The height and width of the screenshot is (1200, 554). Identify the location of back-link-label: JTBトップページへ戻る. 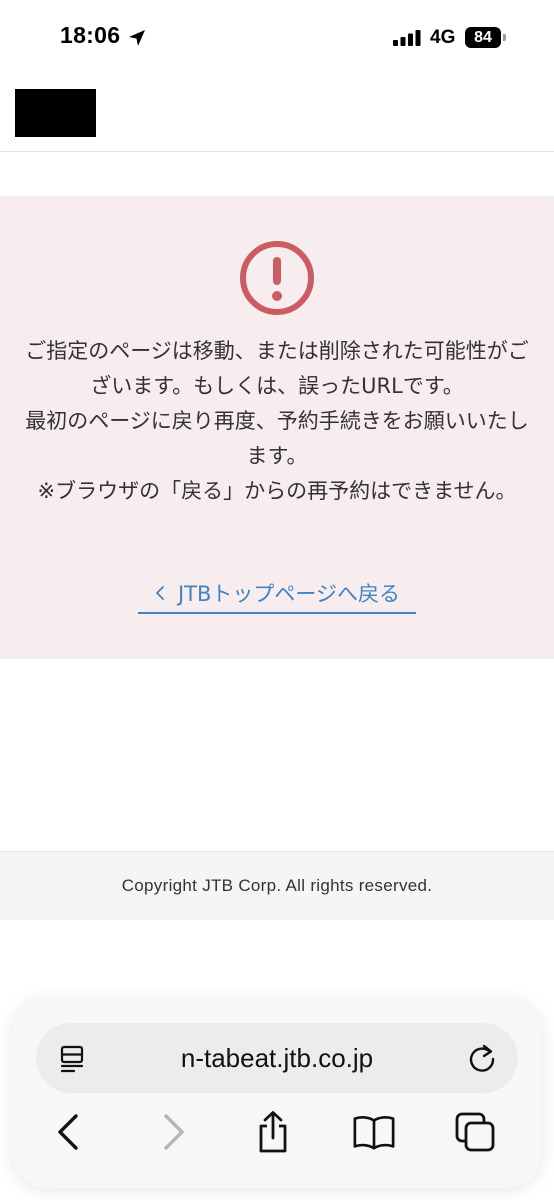
(288, 594).